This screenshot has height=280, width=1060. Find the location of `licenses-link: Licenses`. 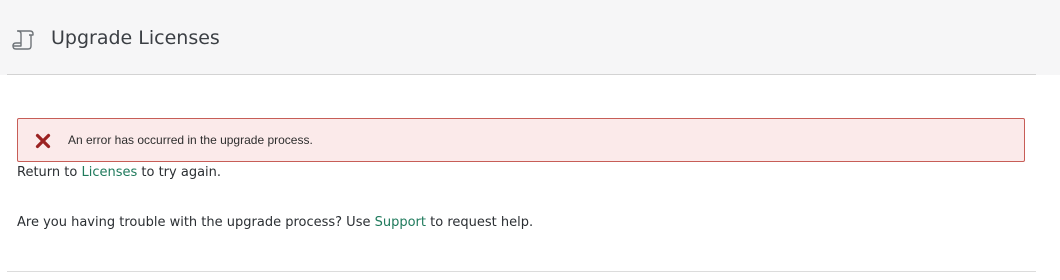

licenses-link: Licenses is located at coordinates (109, 172).